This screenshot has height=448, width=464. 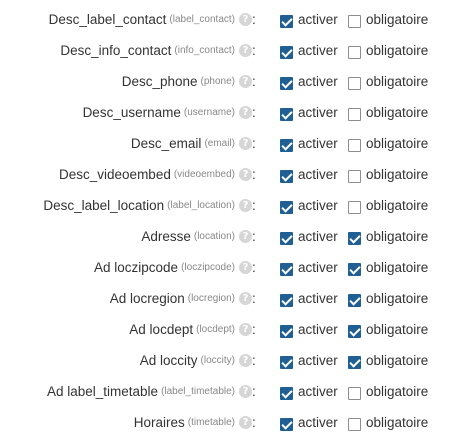 I want to click on field-label: Desc_videoembed (videoembed) ?, so click(x=155, y=174).